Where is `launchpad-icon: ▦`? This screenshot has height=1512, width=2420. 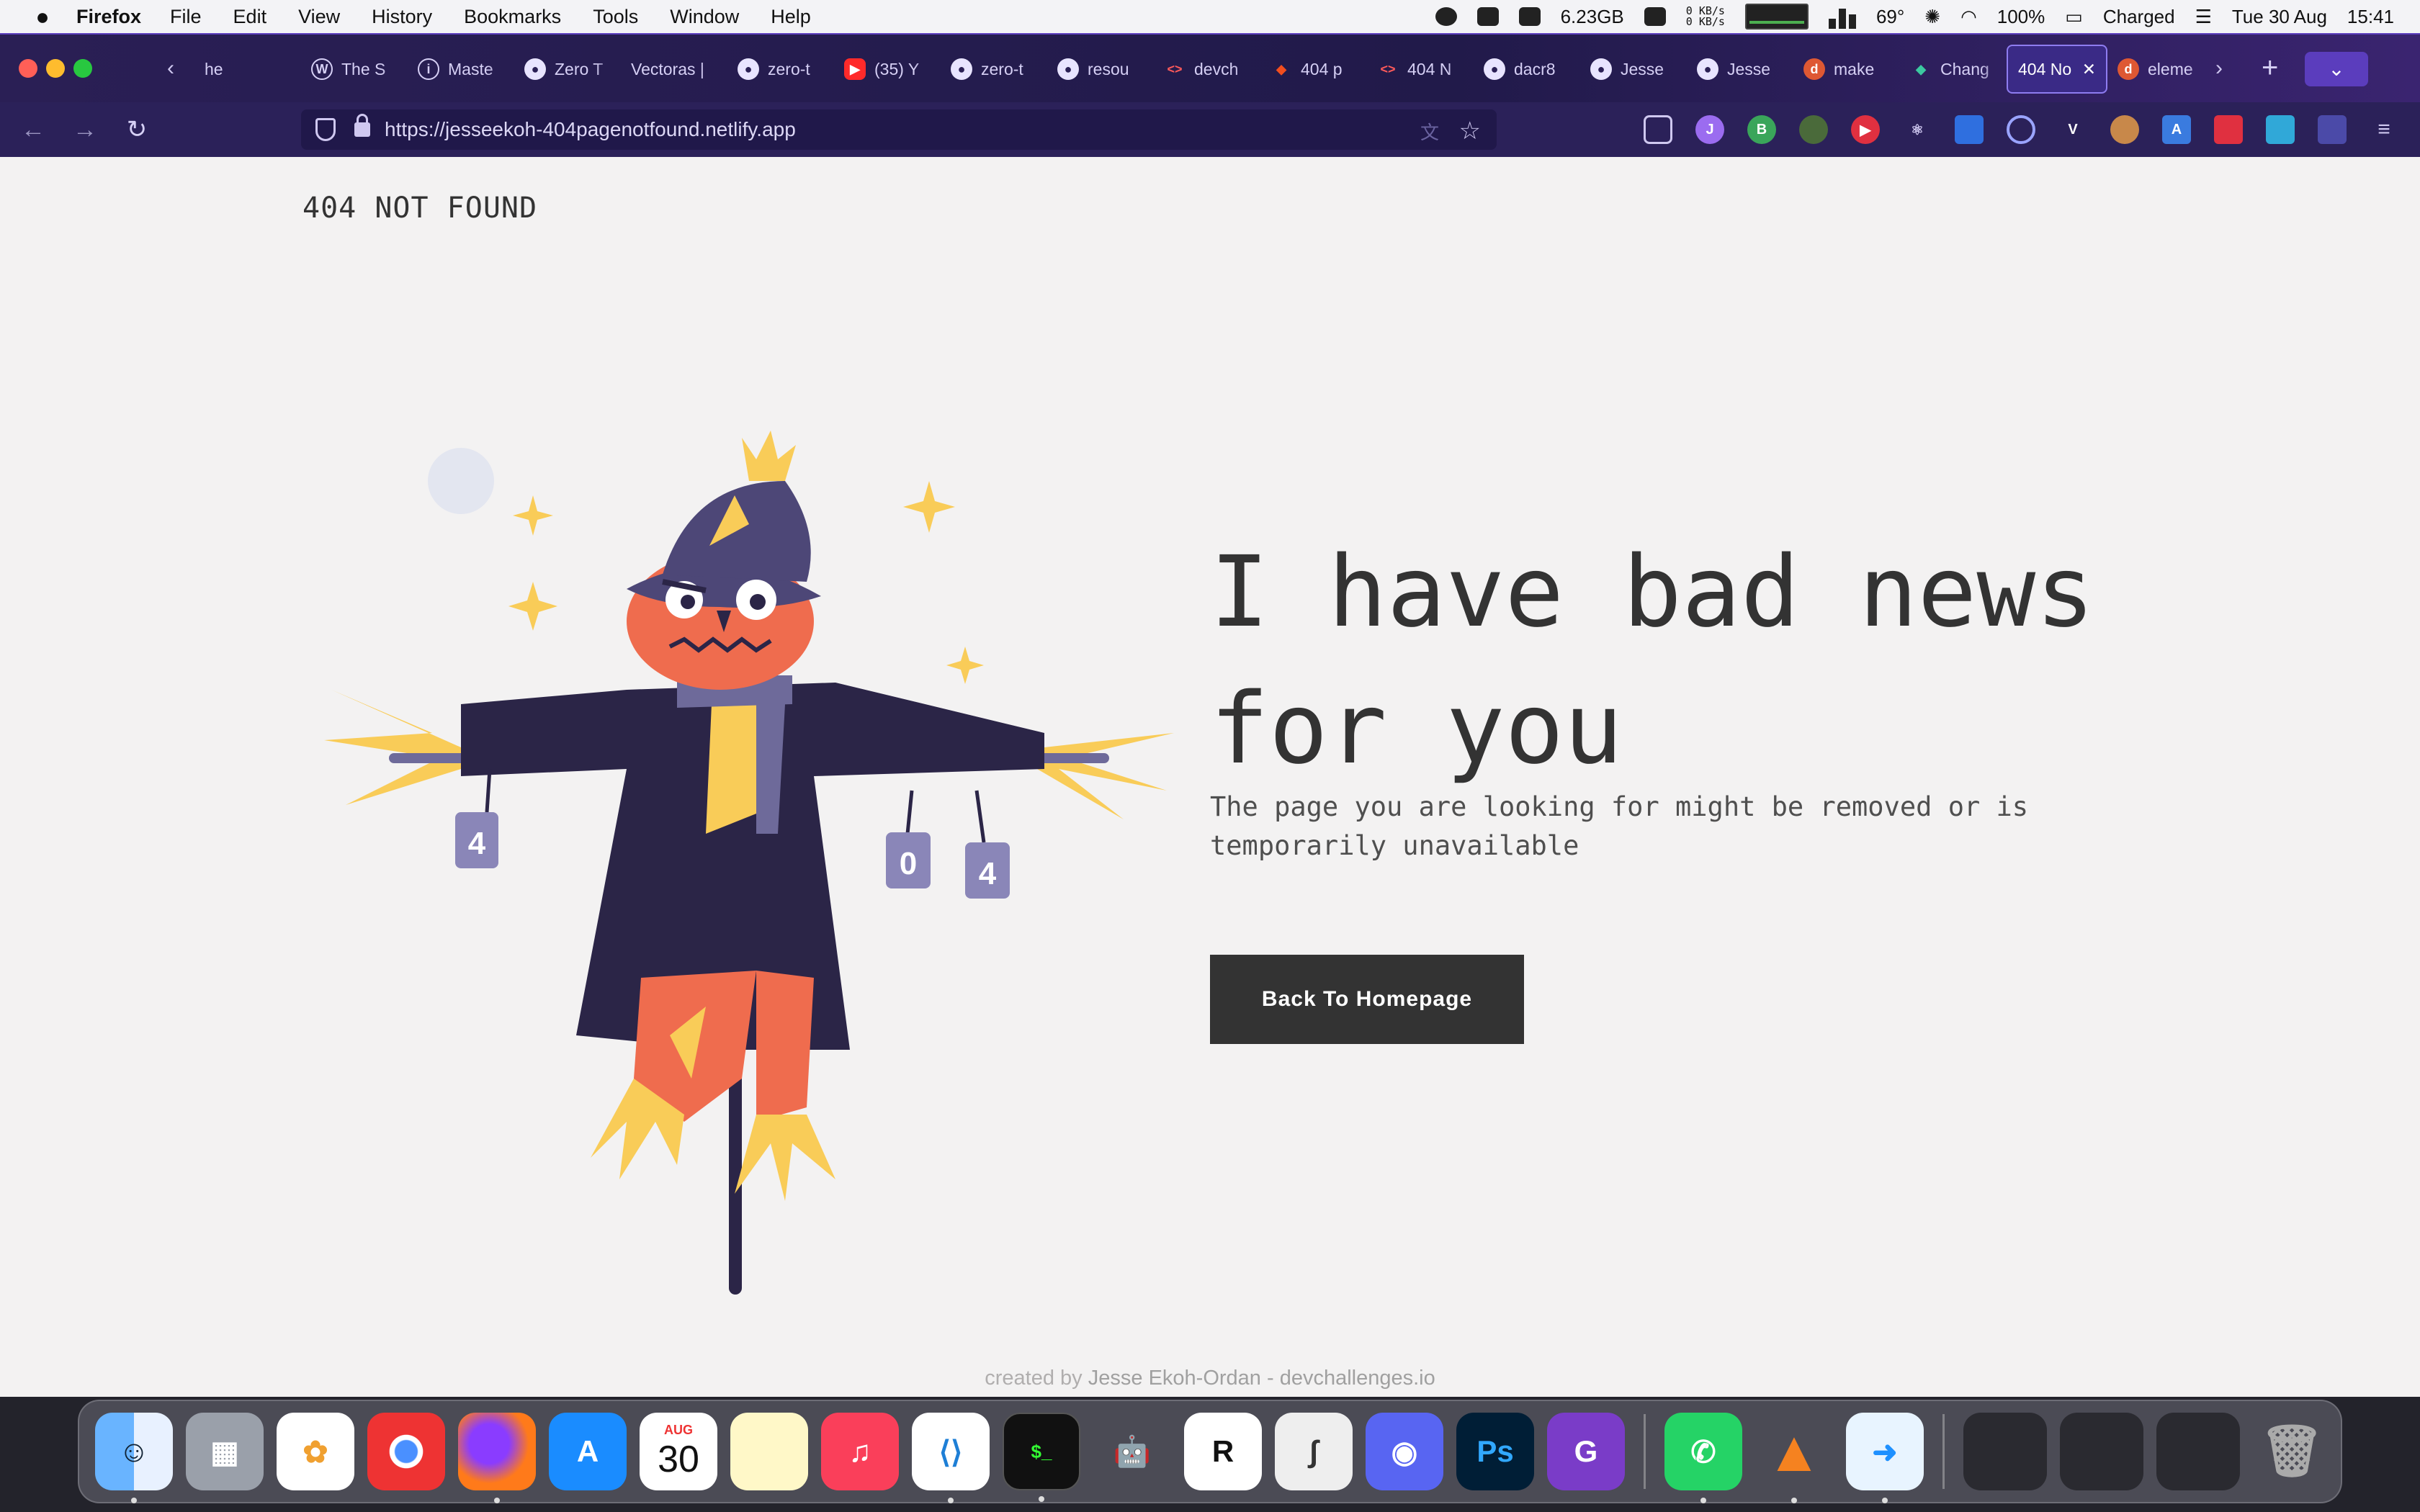
launchpad-icon: ▦ is located at coordinates (225, 1451).